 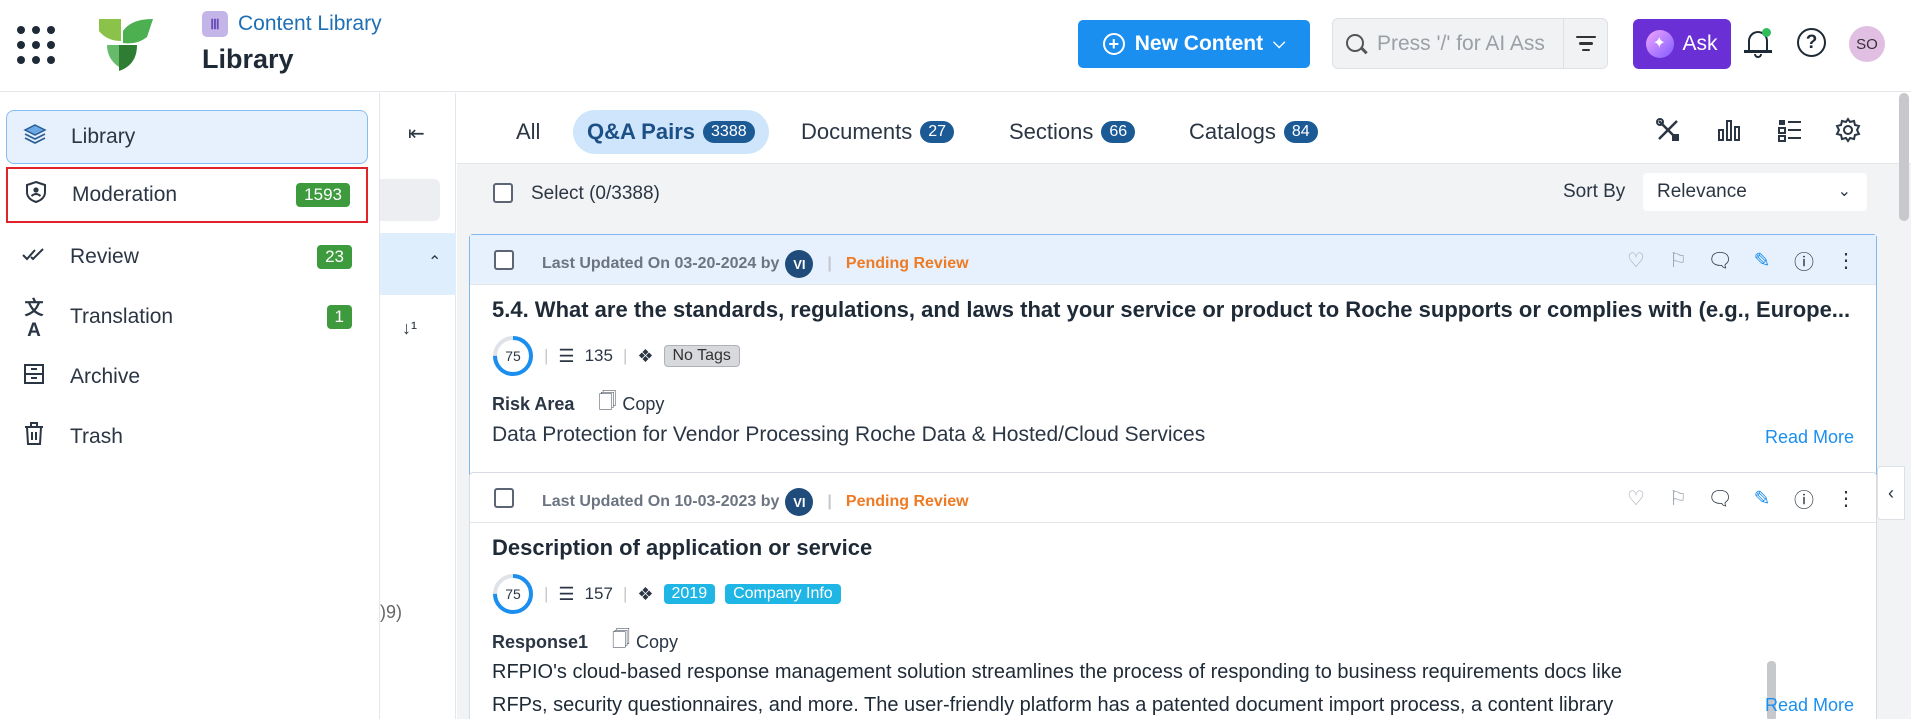 What do you see at coordinates (187, 137) in the screenshot?
I see `sidebar-item-library: Library` at bounding box center [187, 137].